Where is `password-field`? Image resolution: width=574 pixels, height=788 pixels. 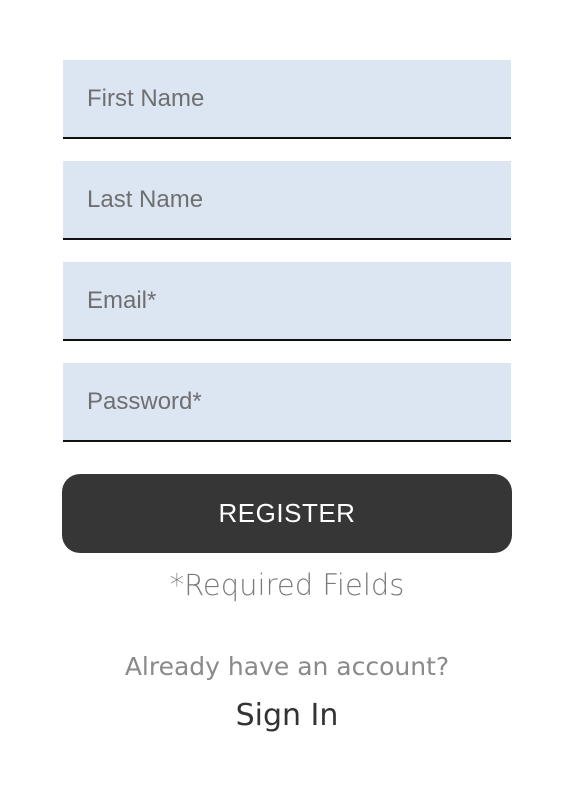
password-field is located at coordinates (287, 402).